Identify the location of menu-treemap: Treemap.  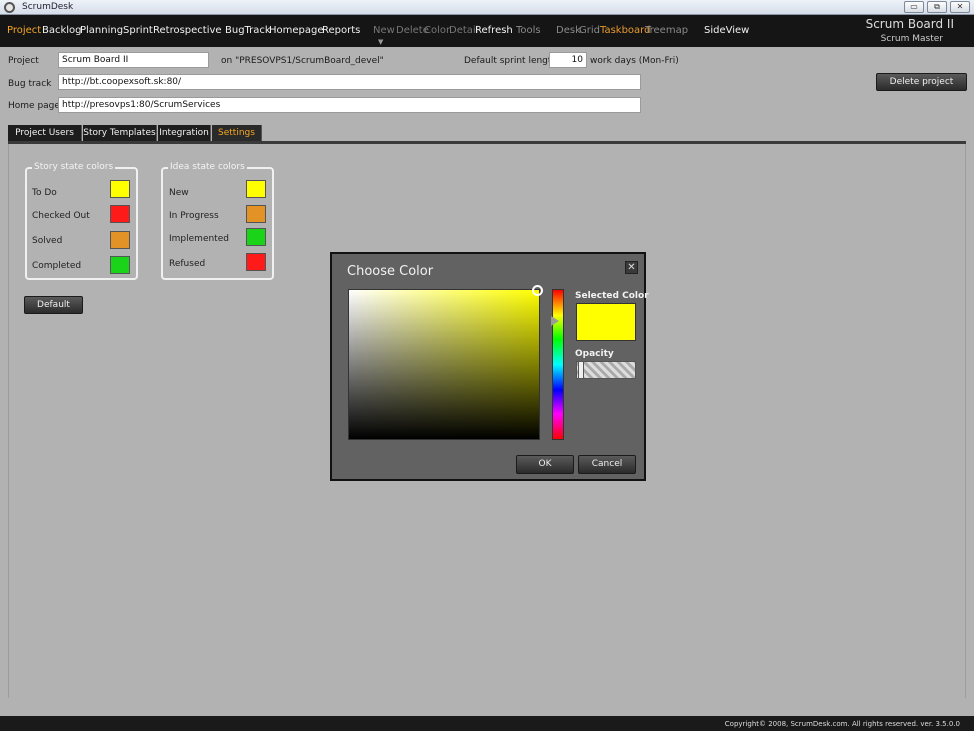
(666, 30).